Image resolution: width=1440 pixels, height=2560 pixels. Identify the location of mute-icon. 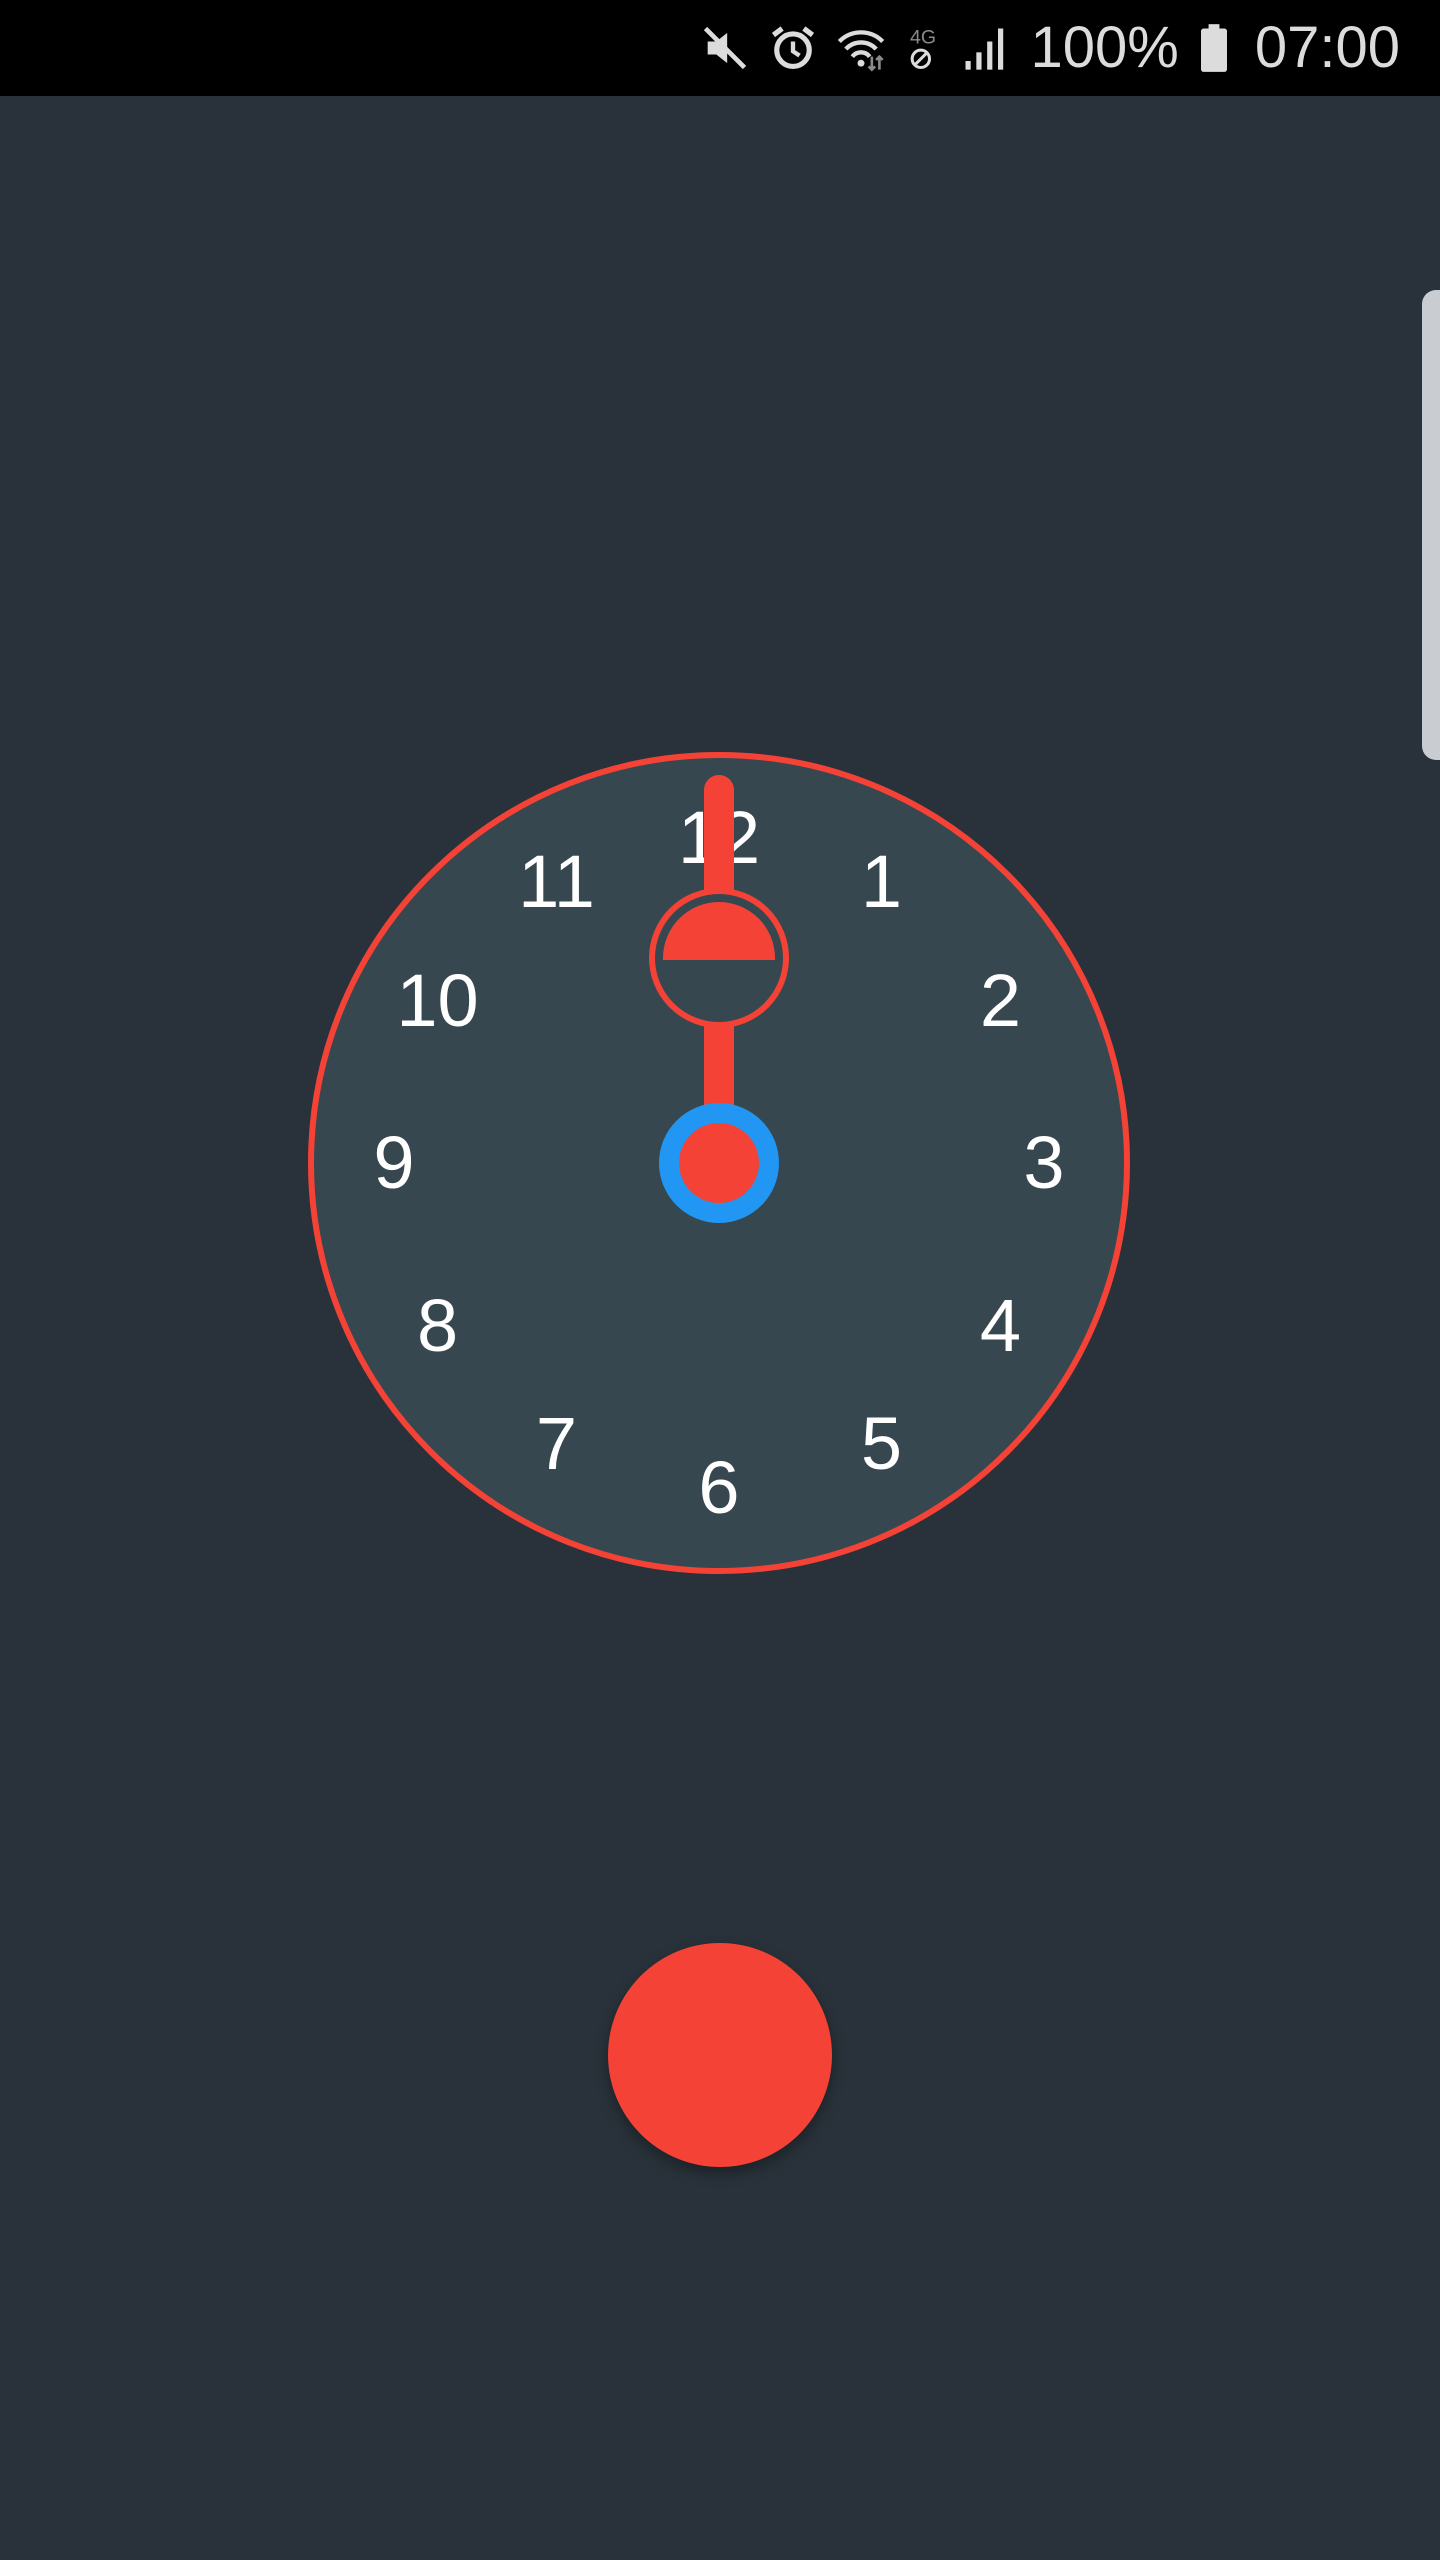
(725, 48).